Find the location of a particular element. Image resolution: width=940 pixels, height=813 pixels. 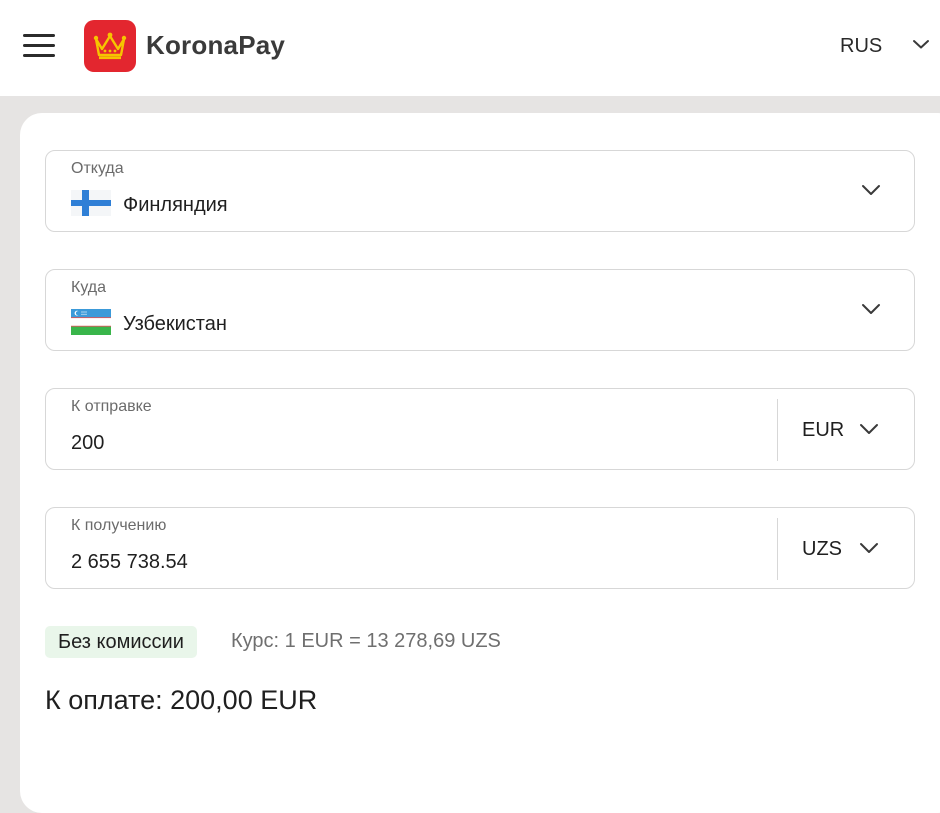

uzbekistan-flag-icon is located at coordinates (91, 322).